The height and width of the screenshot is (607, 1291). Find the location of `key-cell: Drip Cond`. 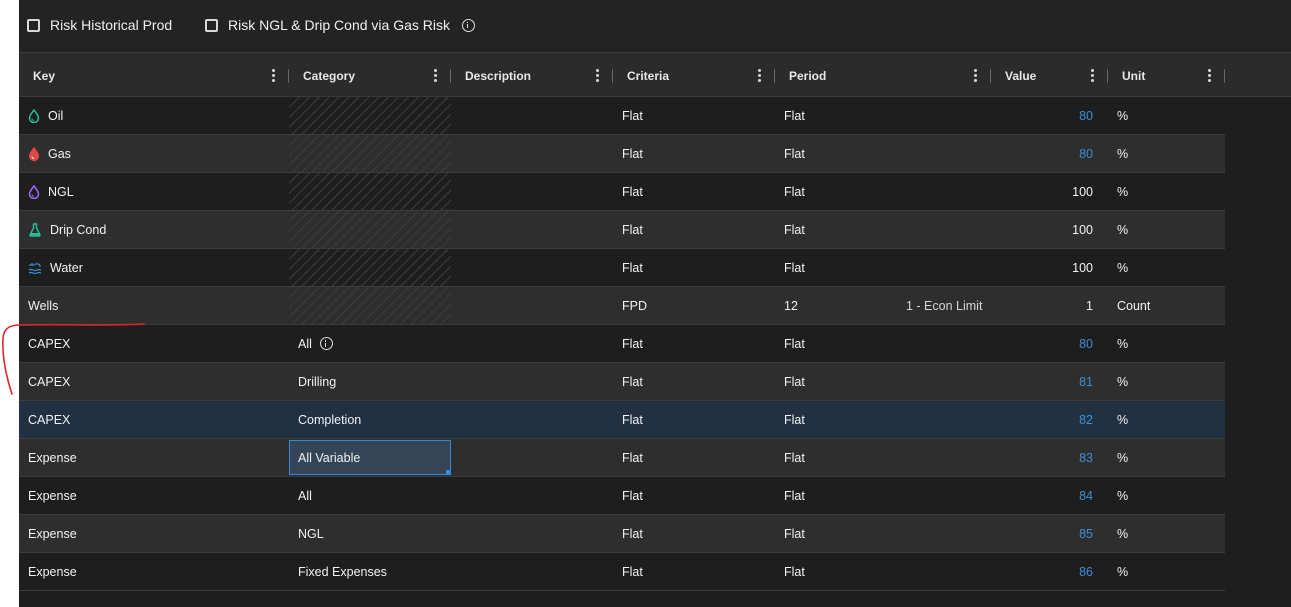

key-cell: Drip Cond is located at coordinates (154, 229).